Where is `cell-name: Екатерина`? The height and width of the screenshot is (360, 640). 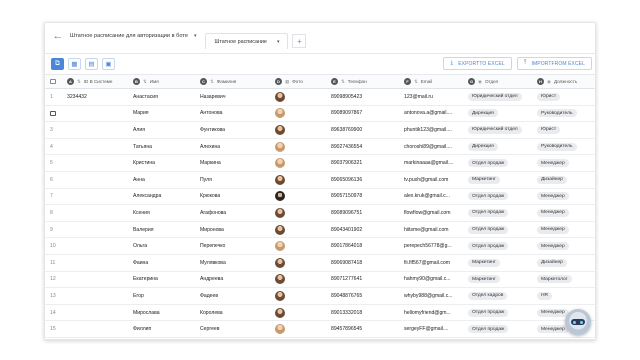 cell-name: Екатерина is located at coordinates (166, 280).